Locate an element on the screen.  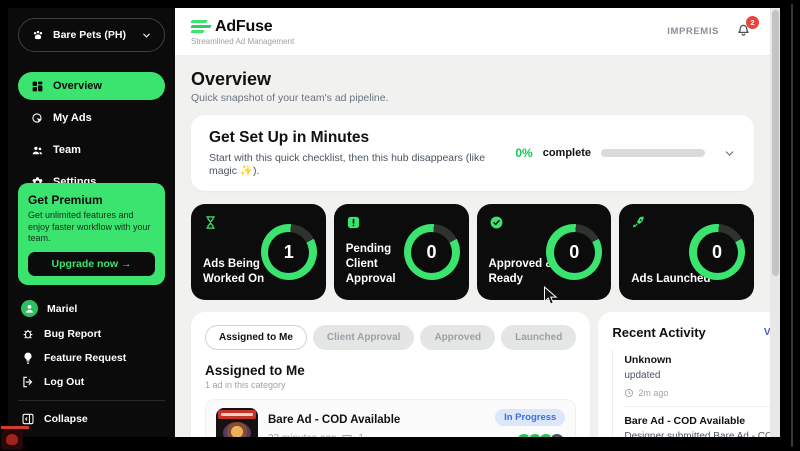
hourglass-icon is located at coordinates (210, 222).